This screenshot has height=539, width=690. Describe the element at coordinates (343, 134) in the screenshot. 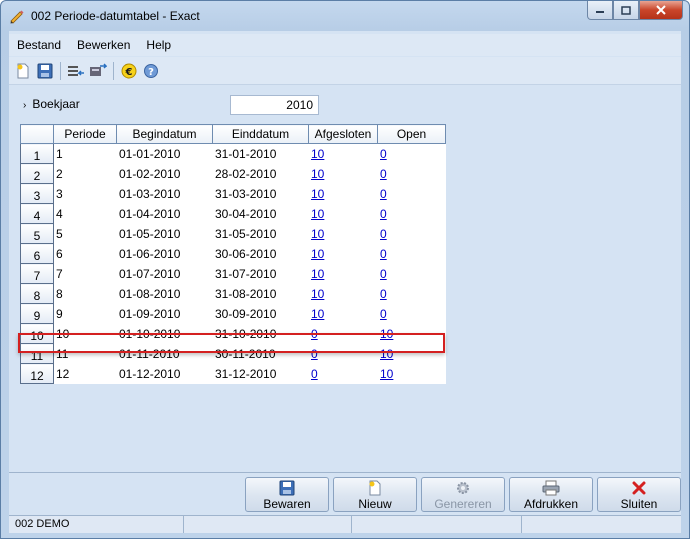

I see `col-afgesloten: Afgesloten` at that location.